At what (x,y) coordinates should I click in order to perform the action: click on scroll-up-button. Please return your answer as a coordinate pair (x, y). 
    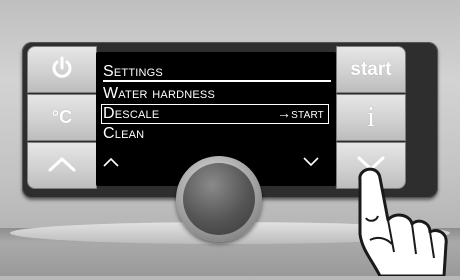
    Looking at the image, I should click on (62, 165).